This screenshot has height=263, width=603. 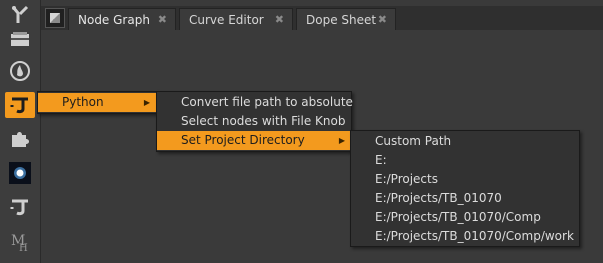 I want to click on menu-item-set-project-directory: Set Project Directory ▶, so click(x=254, y=140).